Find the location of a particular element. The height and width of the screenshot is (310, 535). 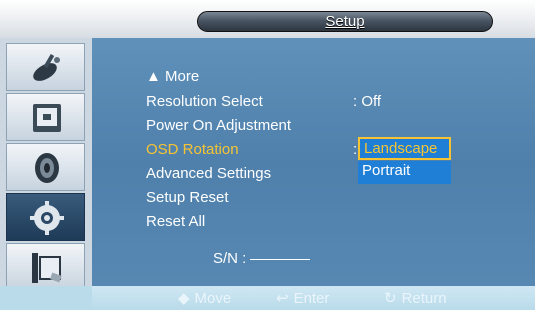

footer-left-block is located at coordinates (46, 298).